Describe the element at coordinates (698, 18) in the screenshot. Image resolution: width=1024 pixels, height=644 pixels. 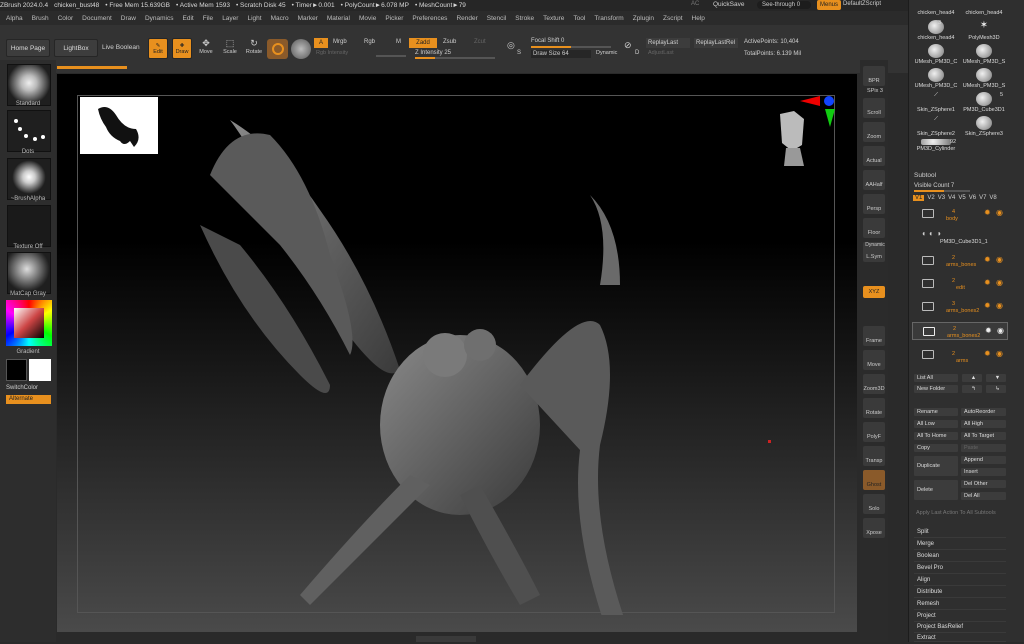
I see `menu-item: Help` at that location.